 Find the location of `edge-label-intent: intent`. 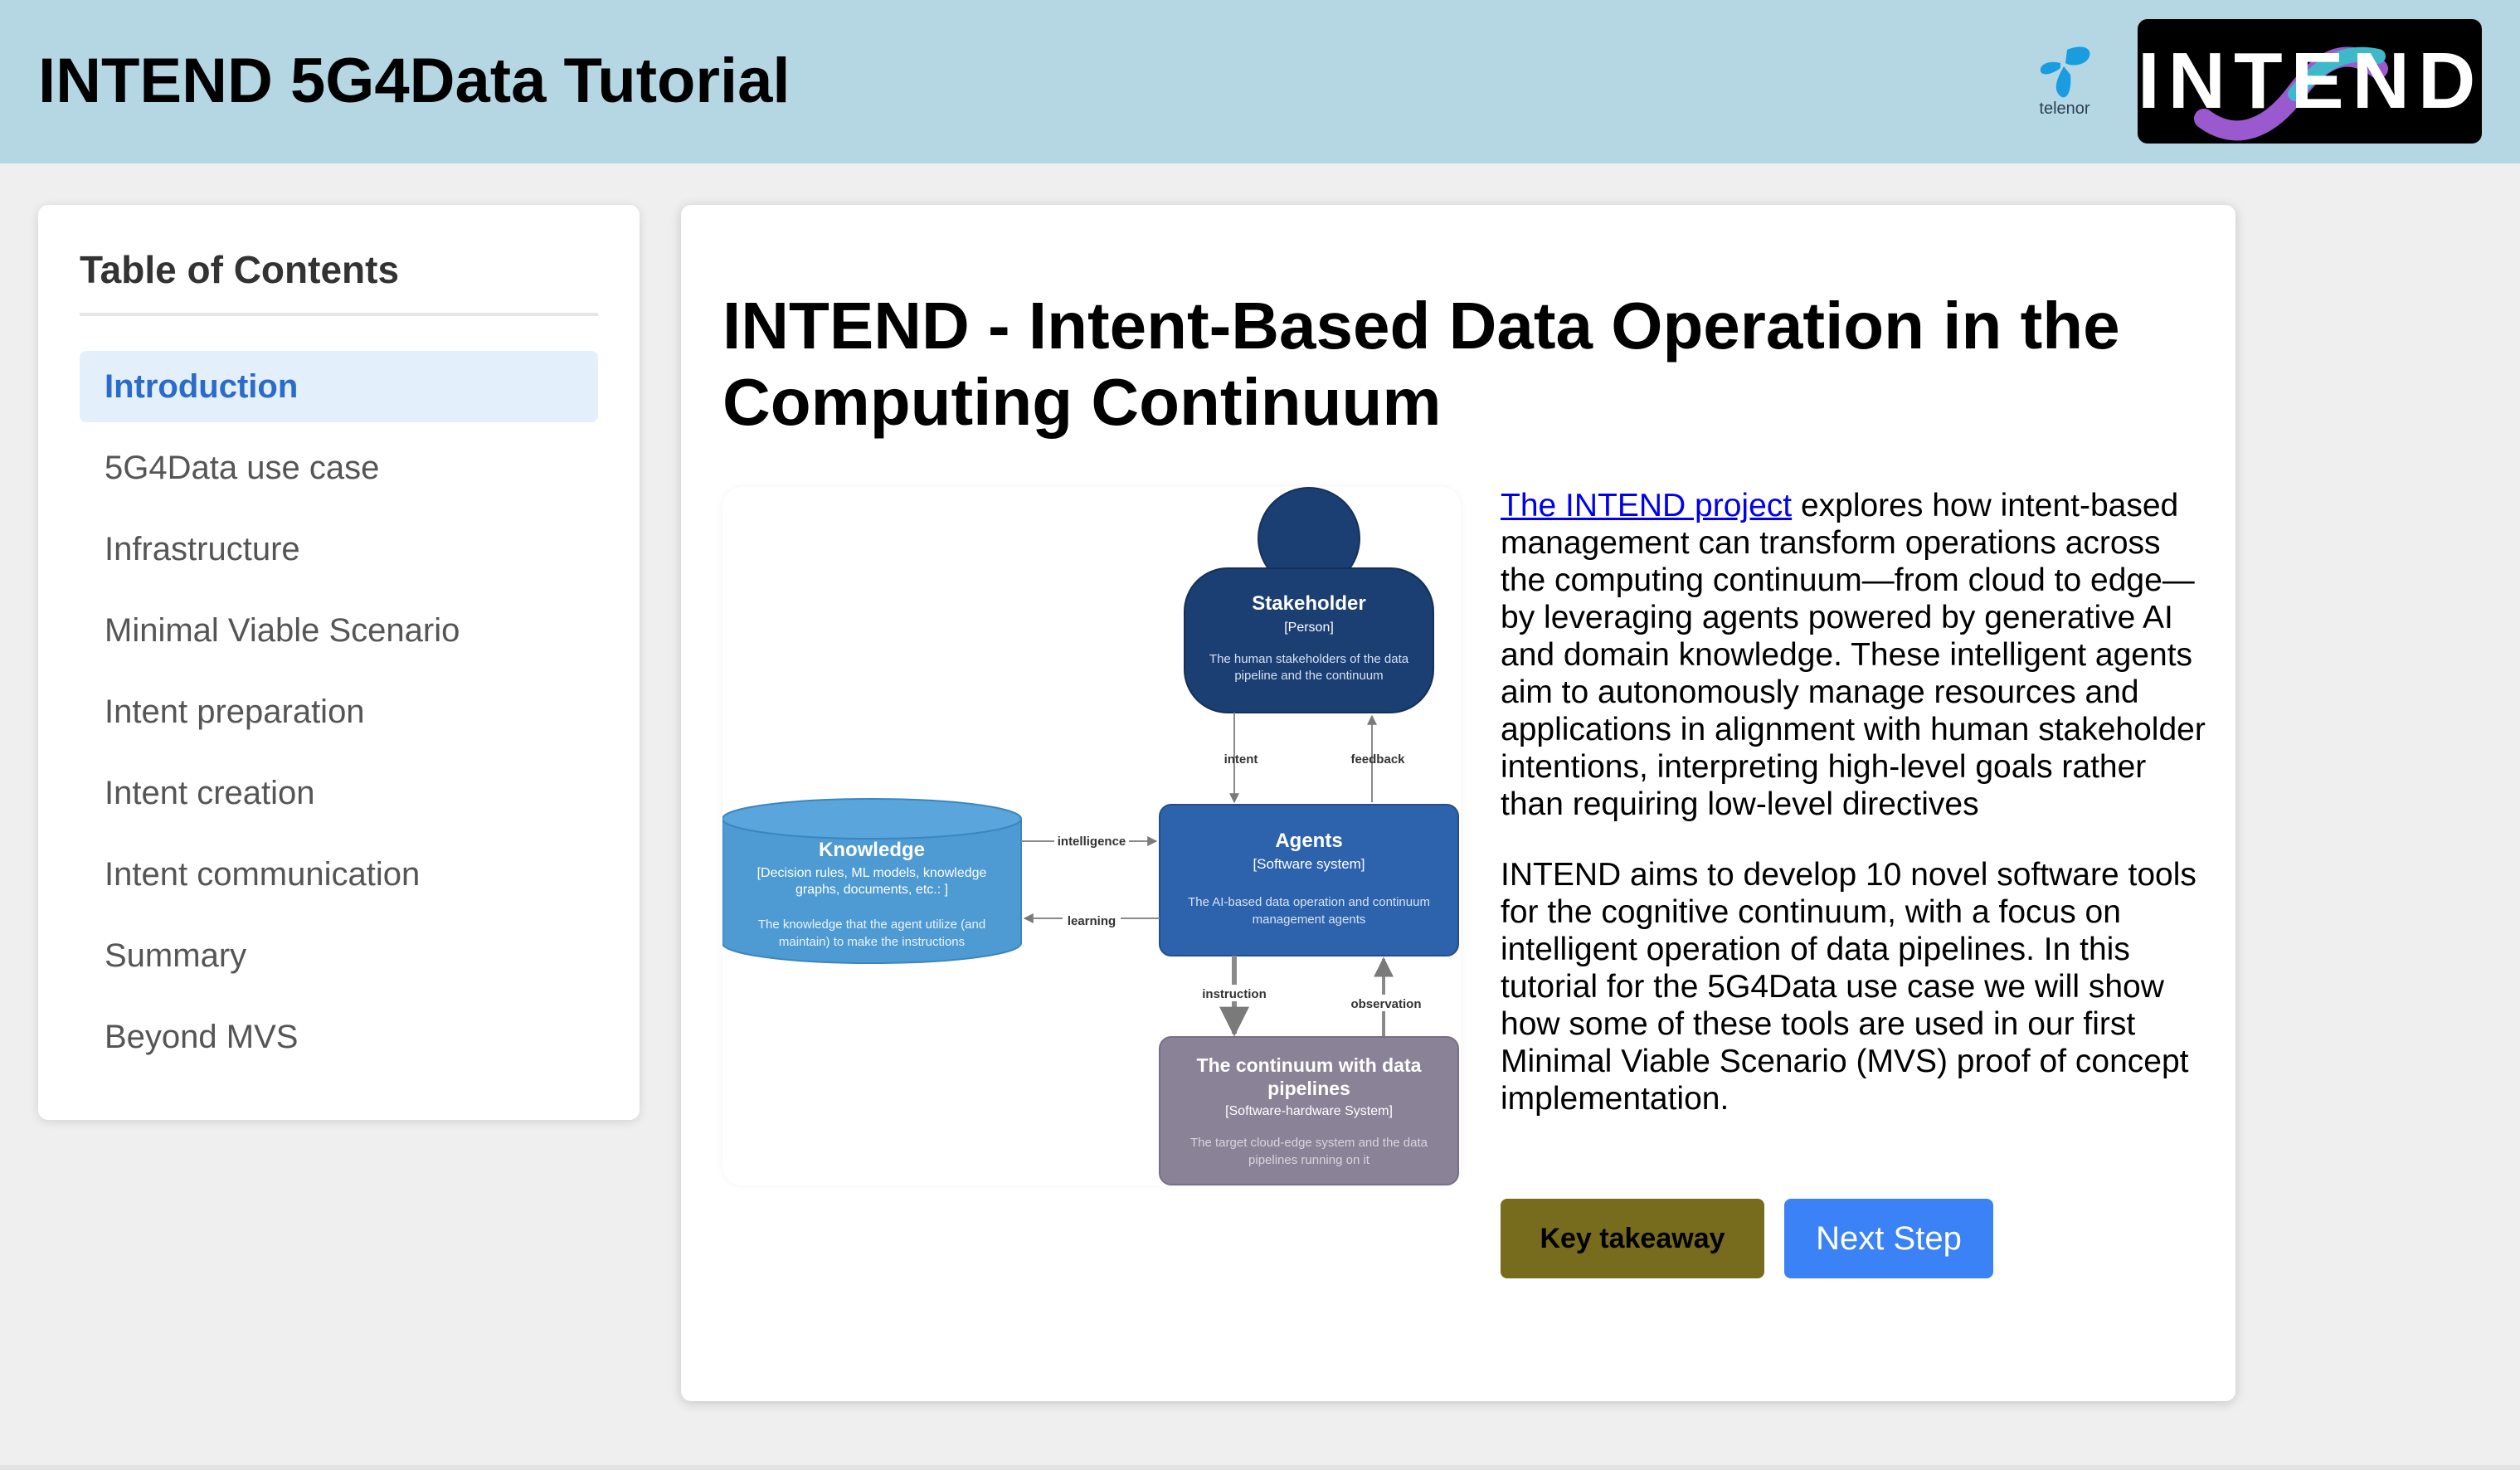

edge-label-intent: intent is located at coordinates (1241, 759).